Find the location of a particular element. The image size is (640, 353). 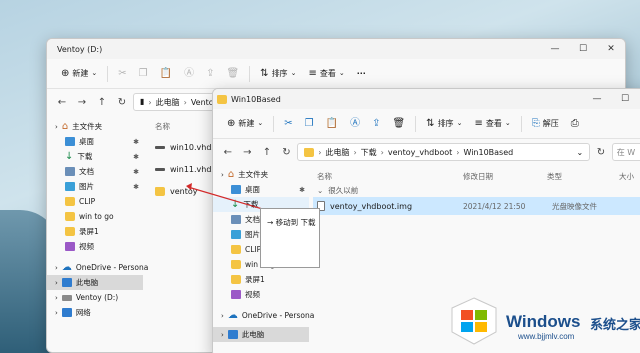

extract-label: 解压 is located at coordinates (550, 123).